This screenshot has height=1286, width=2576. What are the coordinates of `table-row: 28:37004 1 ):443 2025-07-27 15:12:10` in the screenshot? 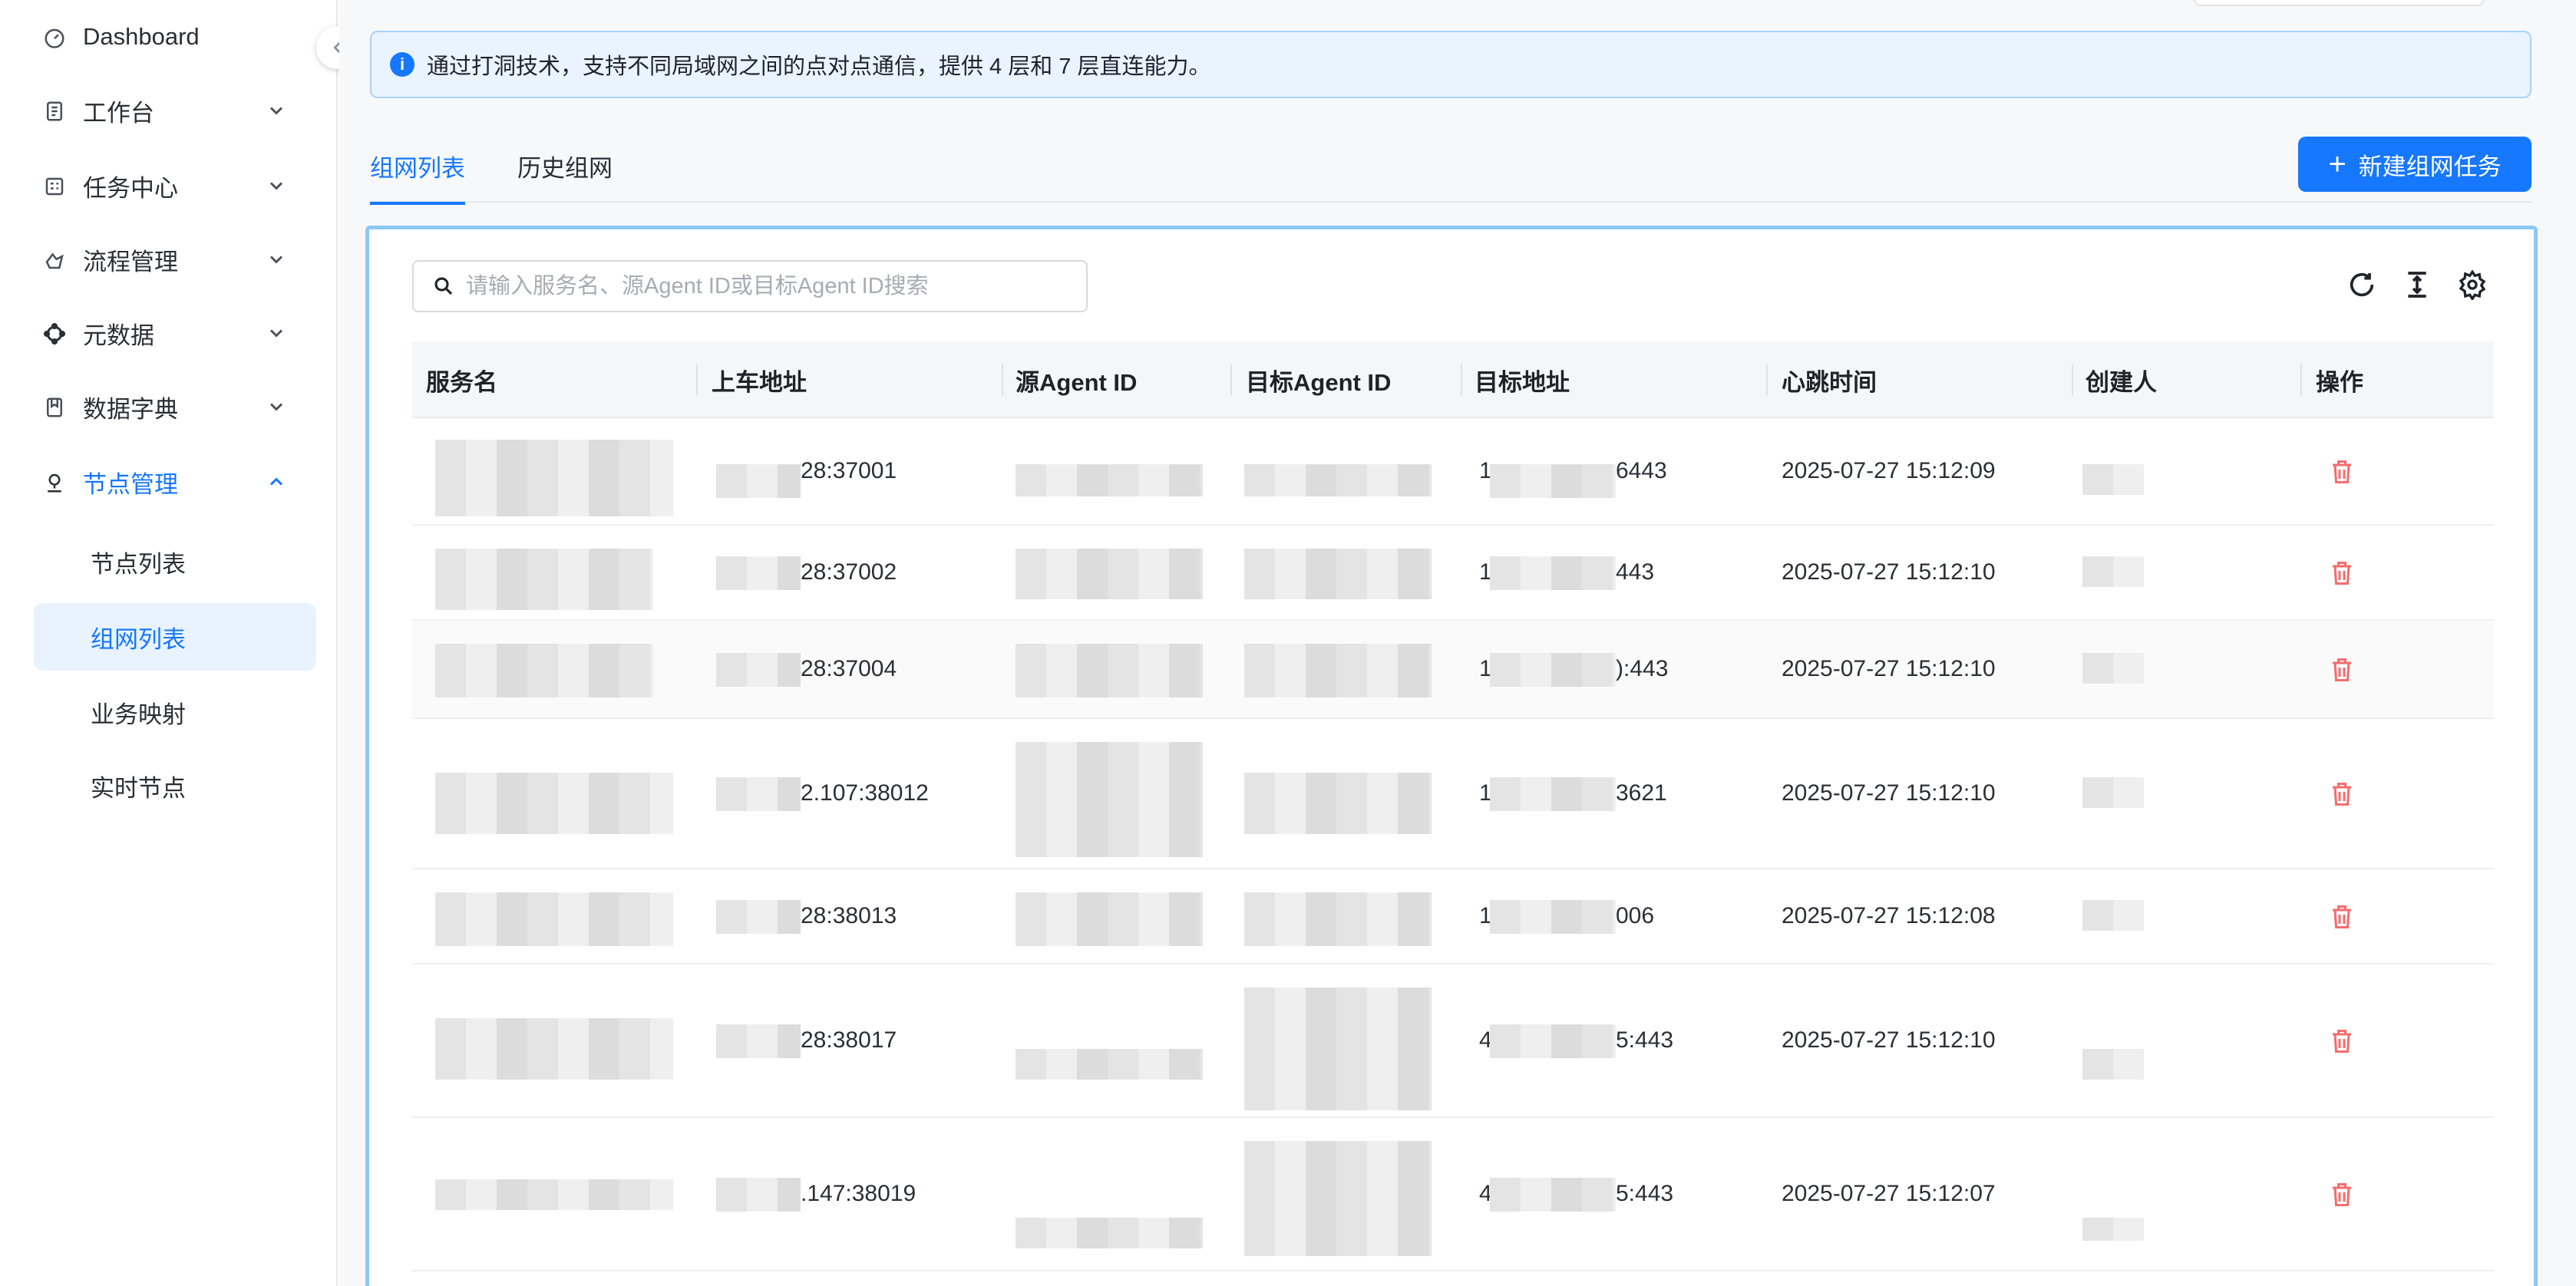 It's located at (1453, 670).